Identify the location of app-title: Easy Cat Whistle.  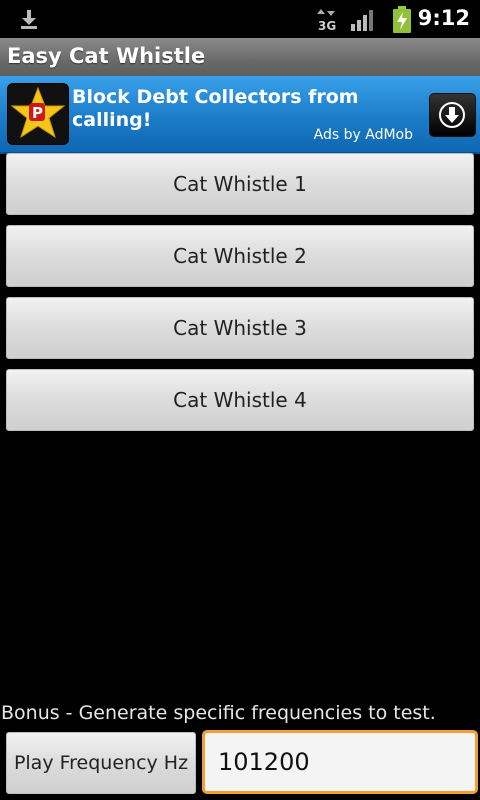
(106, 56).